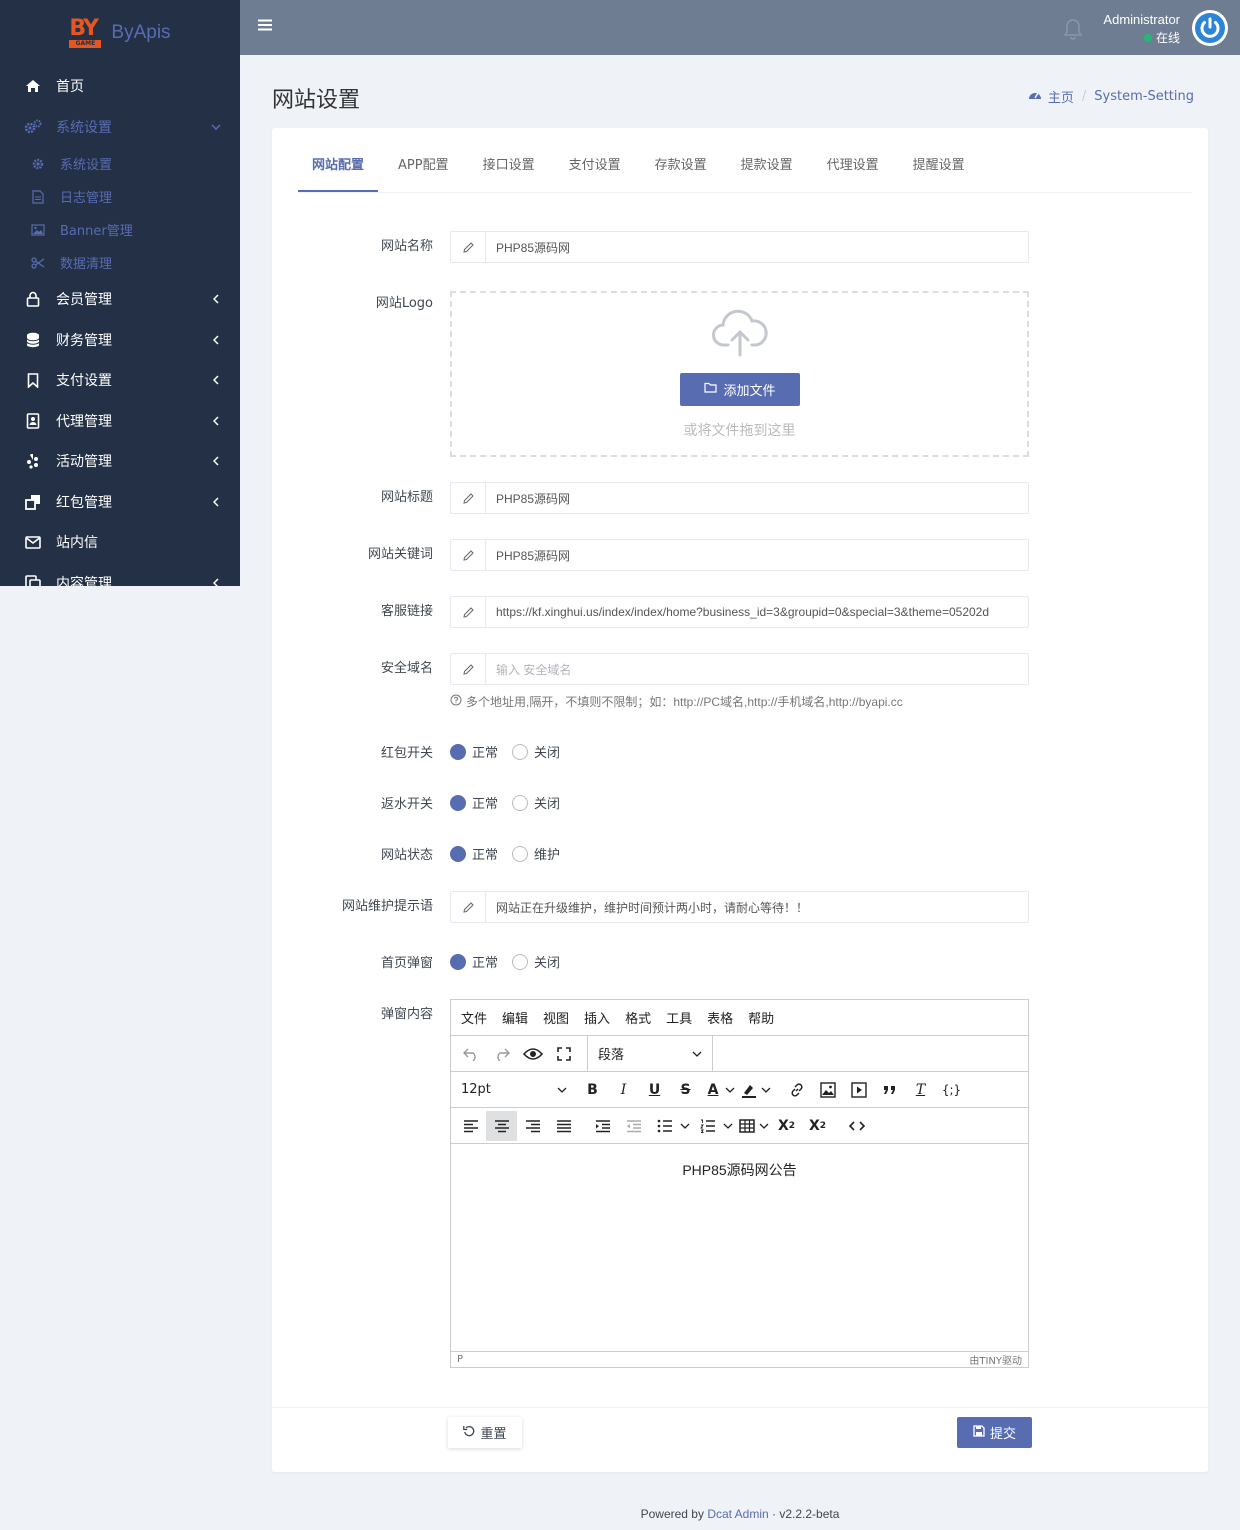 This screenshot has height=1530, width=1240. Describe the element at coordinates (749, 1090) in the screenshot. I see `highlight-color-icon` at that location.